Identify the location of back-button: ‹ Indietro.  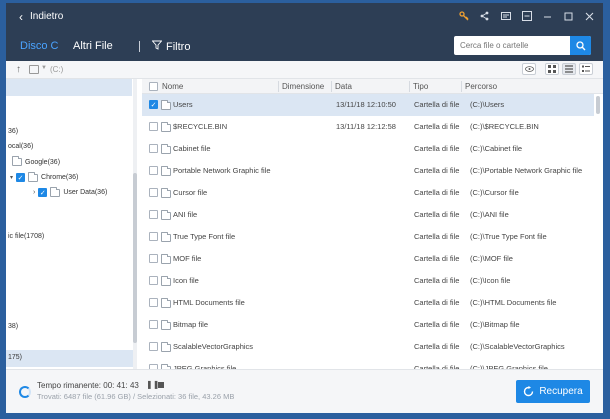
(41, 17).